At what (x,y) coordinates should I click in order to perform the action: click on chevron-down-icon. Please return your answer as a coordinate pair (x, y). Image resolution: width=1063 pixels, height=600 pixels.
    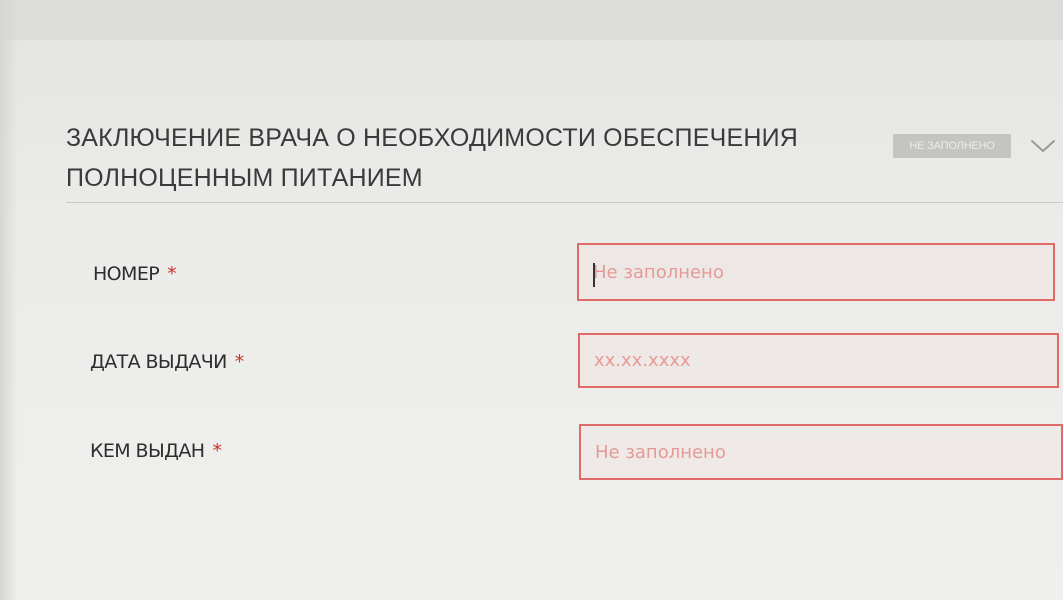
    Looking at the image, I should click on (1043, 146).